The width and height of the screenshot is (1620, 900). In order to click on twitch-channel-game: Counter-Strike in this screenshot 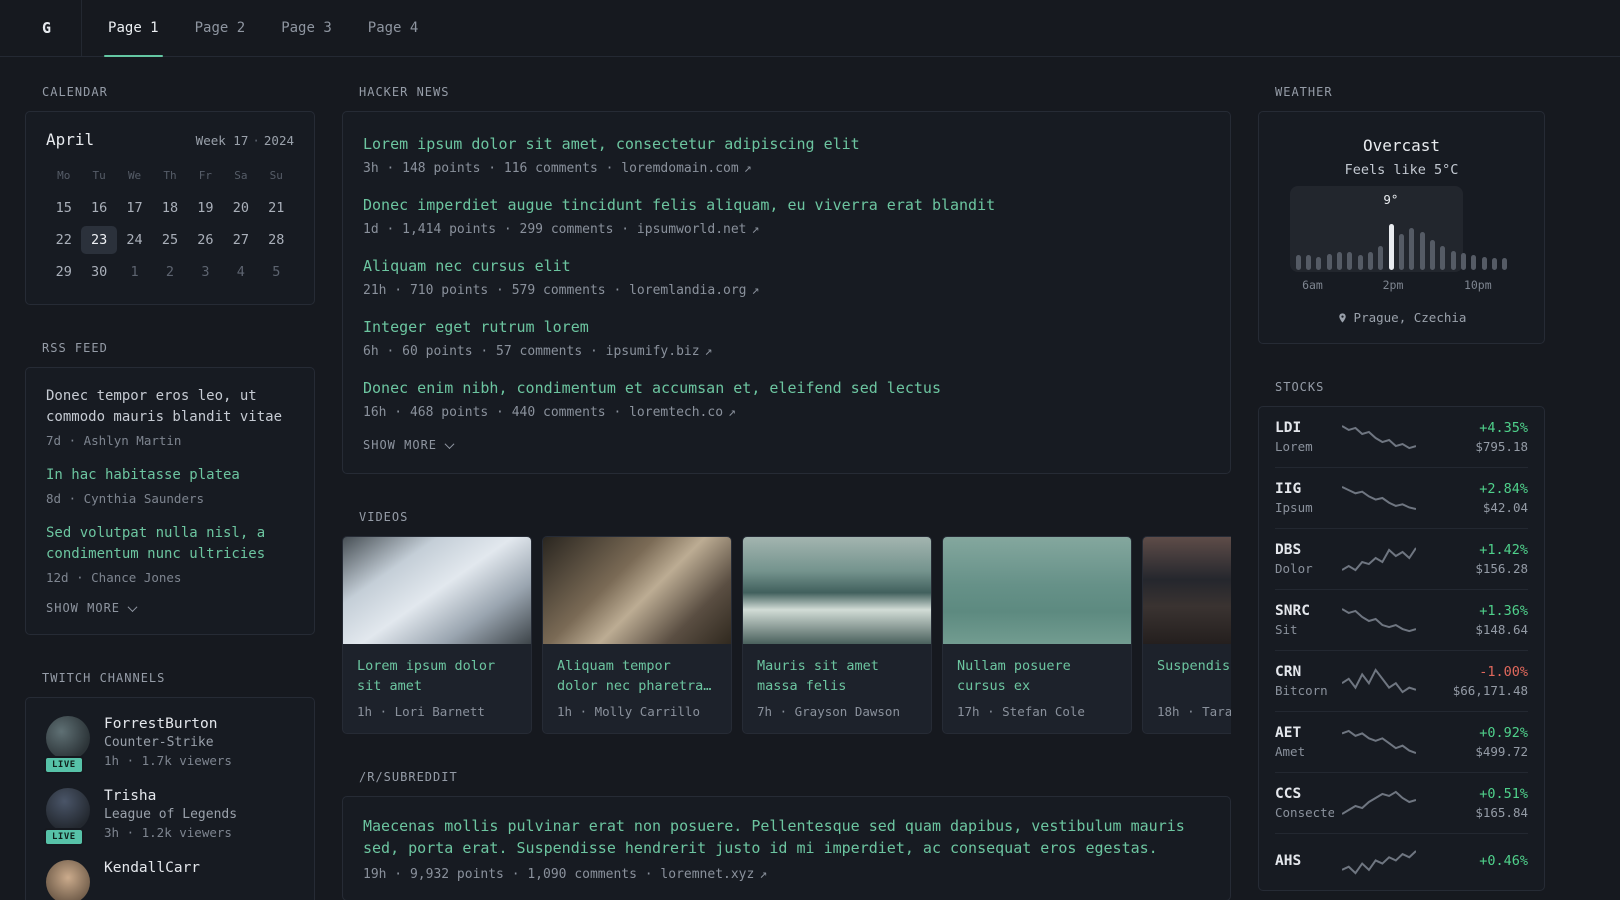, I will do `click(159, 742)`.